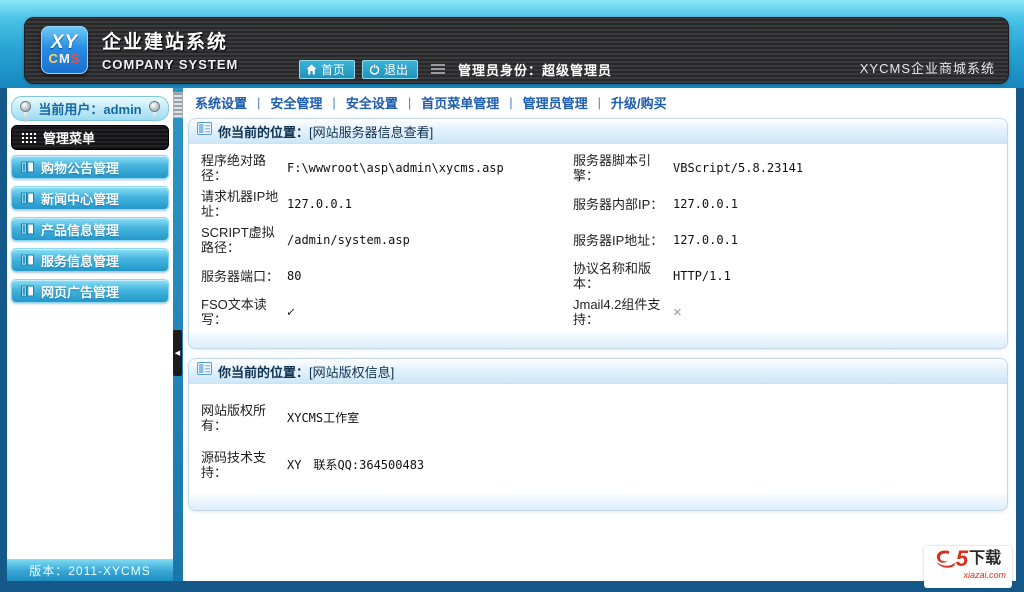 This screenshot has width=1024, height=592. I want to click on grid-cell: 服务器脚本引擎：, so click(623, 168).